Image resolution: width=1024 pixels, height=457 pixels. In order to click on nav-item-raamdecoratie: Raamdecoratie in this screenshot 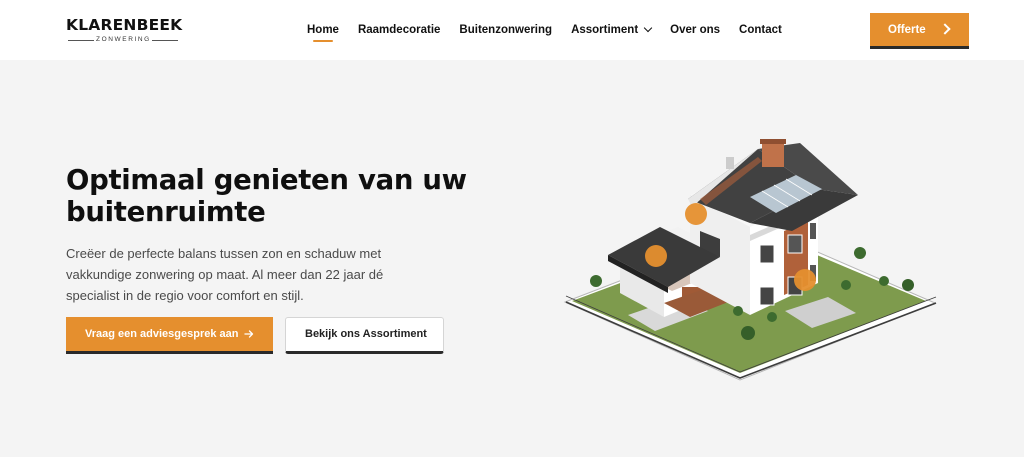, I will do `click(399, 30)`.